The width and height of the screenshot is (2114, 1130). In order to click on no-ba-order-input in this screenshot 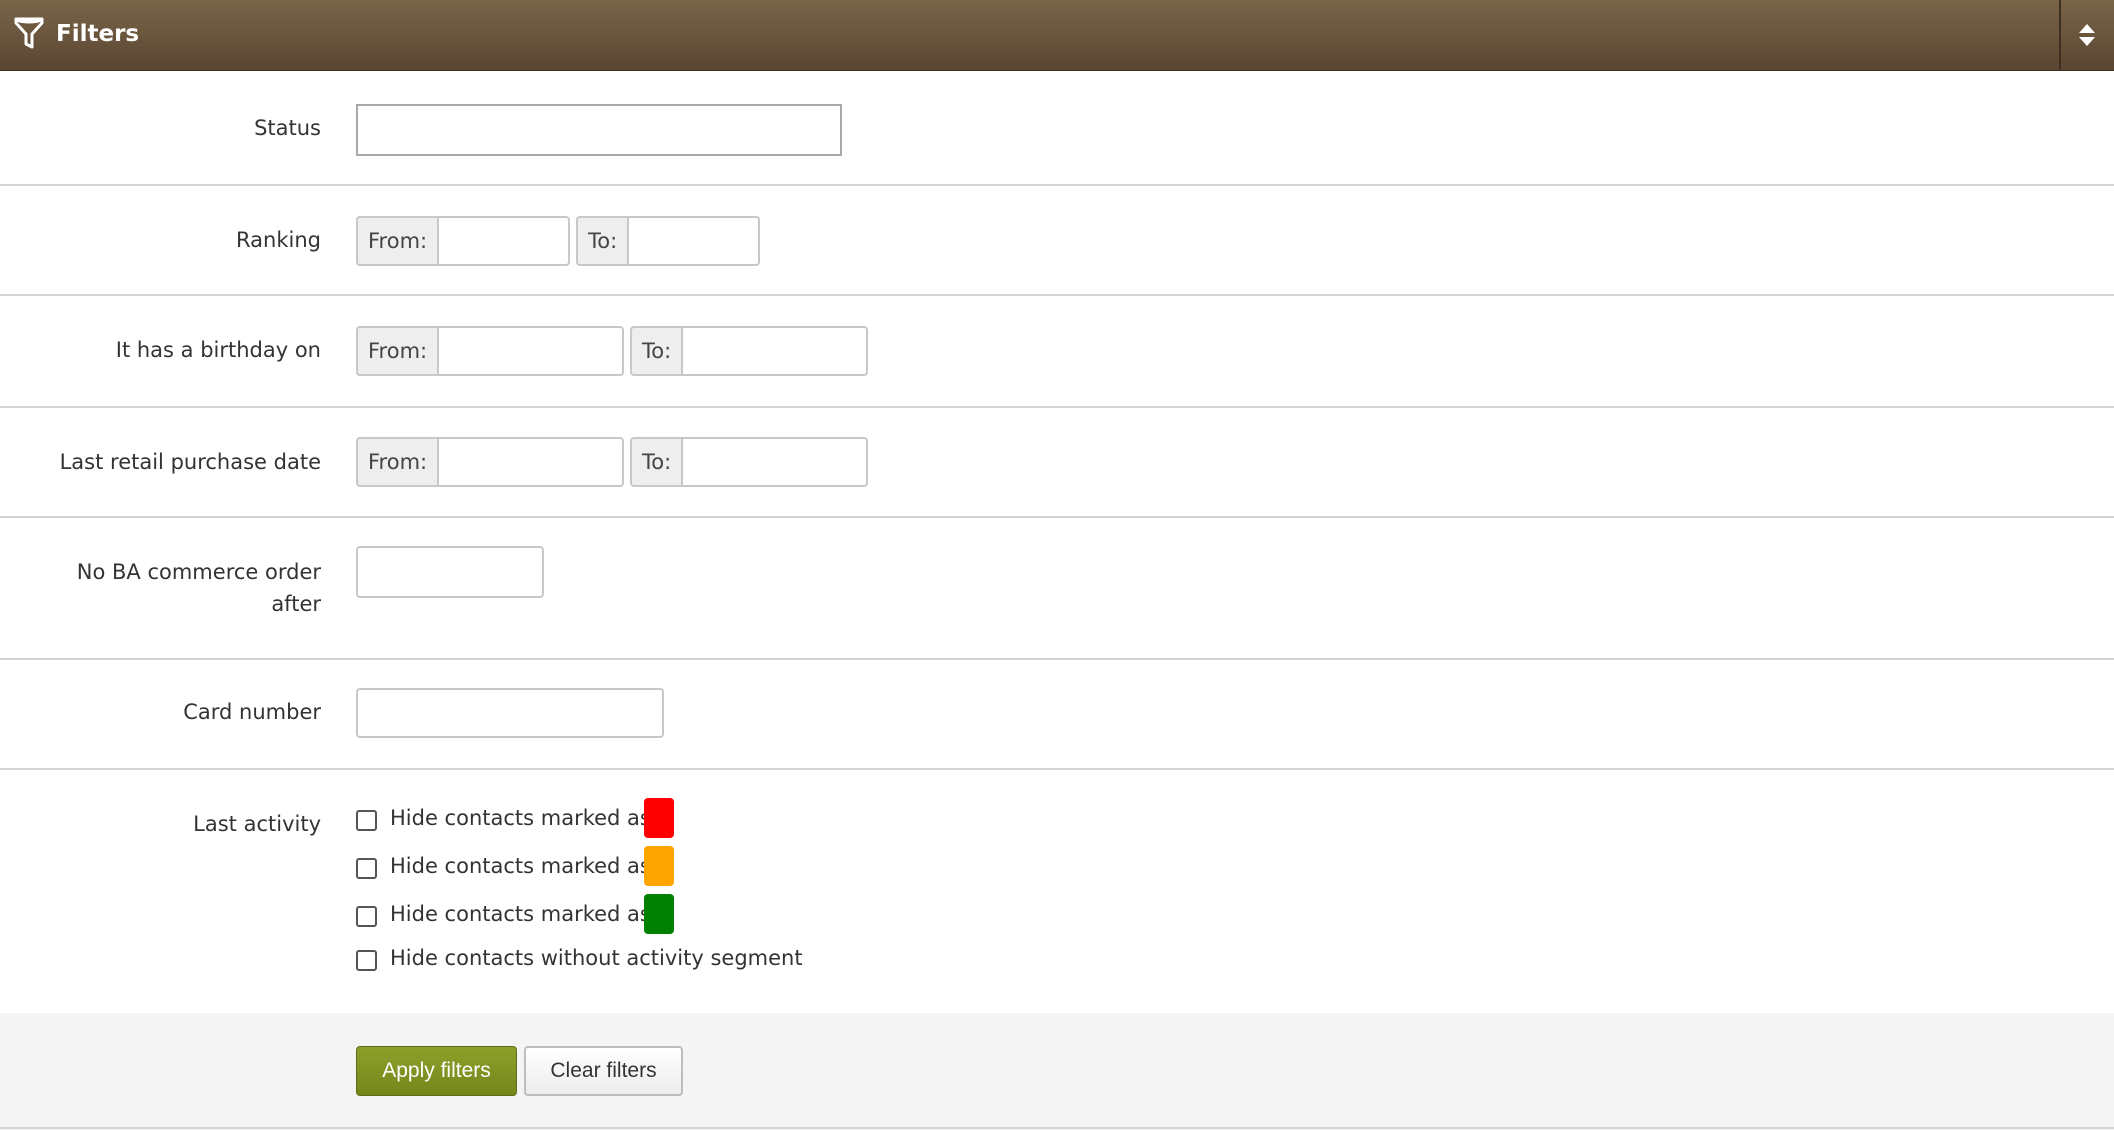, I will do `click(450, 572)`.